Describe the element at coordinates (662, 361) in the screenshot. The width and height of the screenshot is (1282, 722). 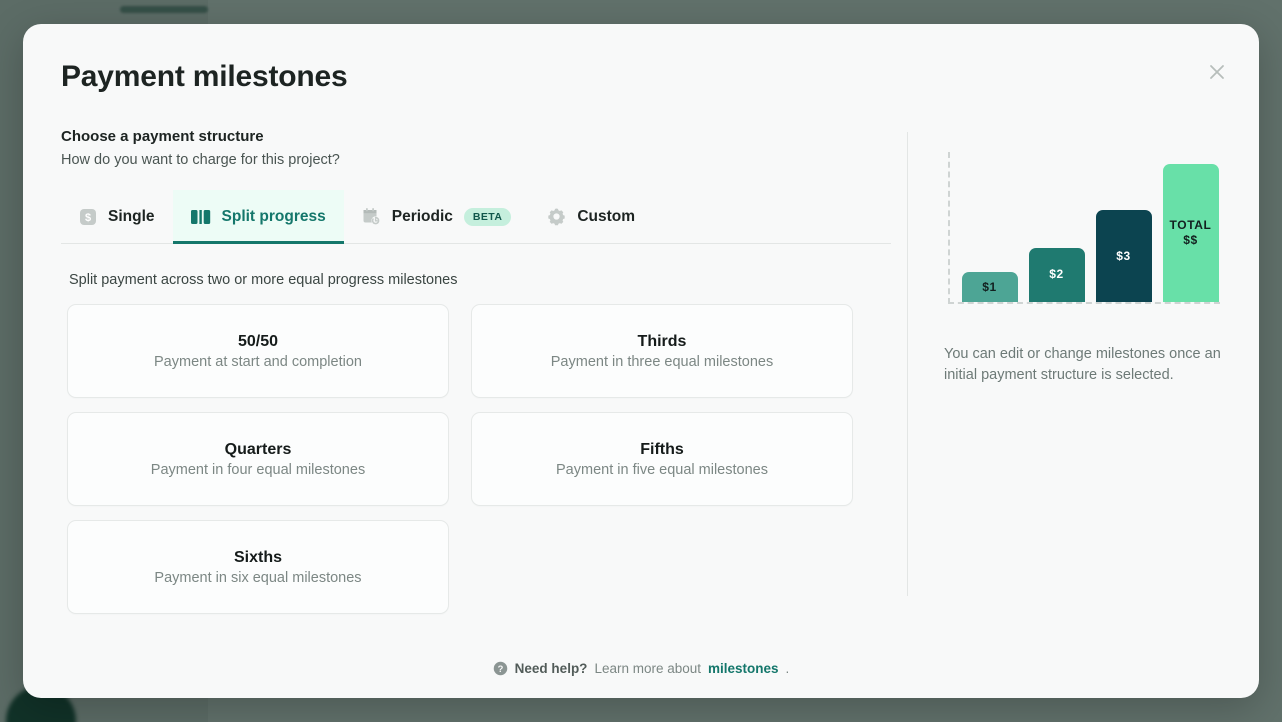
I see `option-desc: Payment in three equal milestones` at that location.